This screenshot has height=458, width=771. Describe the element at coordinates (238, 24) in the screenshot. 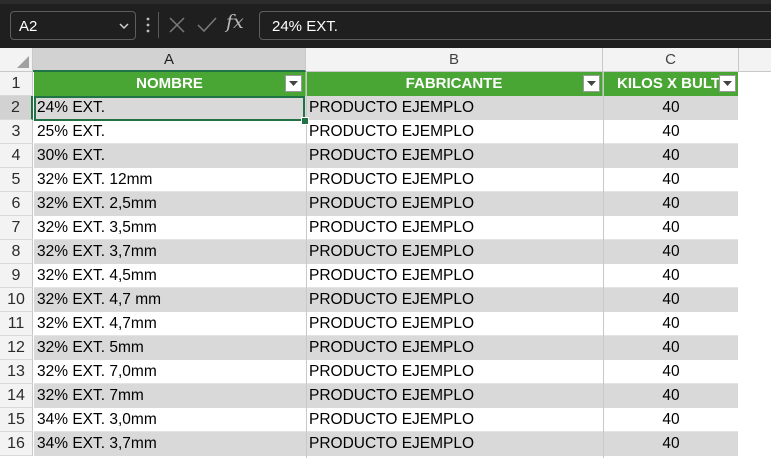

I see `insert-function-icon: fx` at that location.